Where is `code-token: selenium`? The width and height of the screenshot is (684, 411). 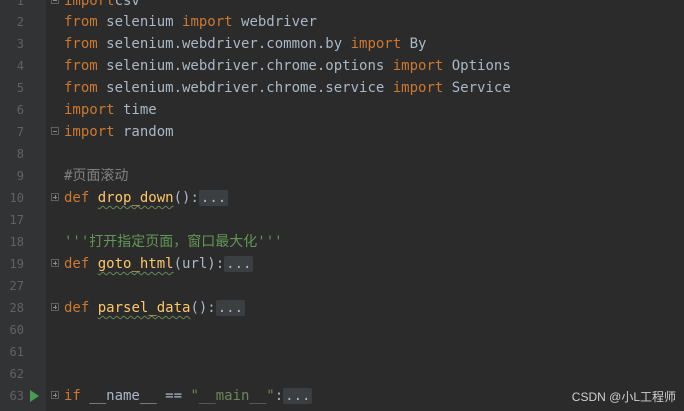 code-token: selenium is located at coordinates (140, 22).